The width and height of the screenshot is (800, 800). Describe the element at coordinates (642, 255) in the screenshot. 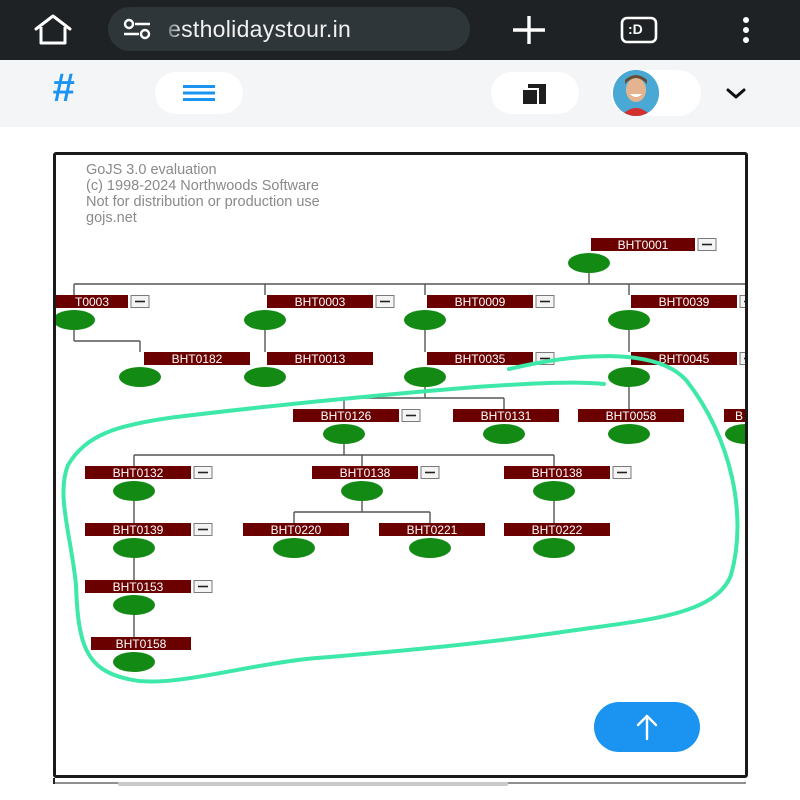

I see `tree-node: BHT0001` at that location.